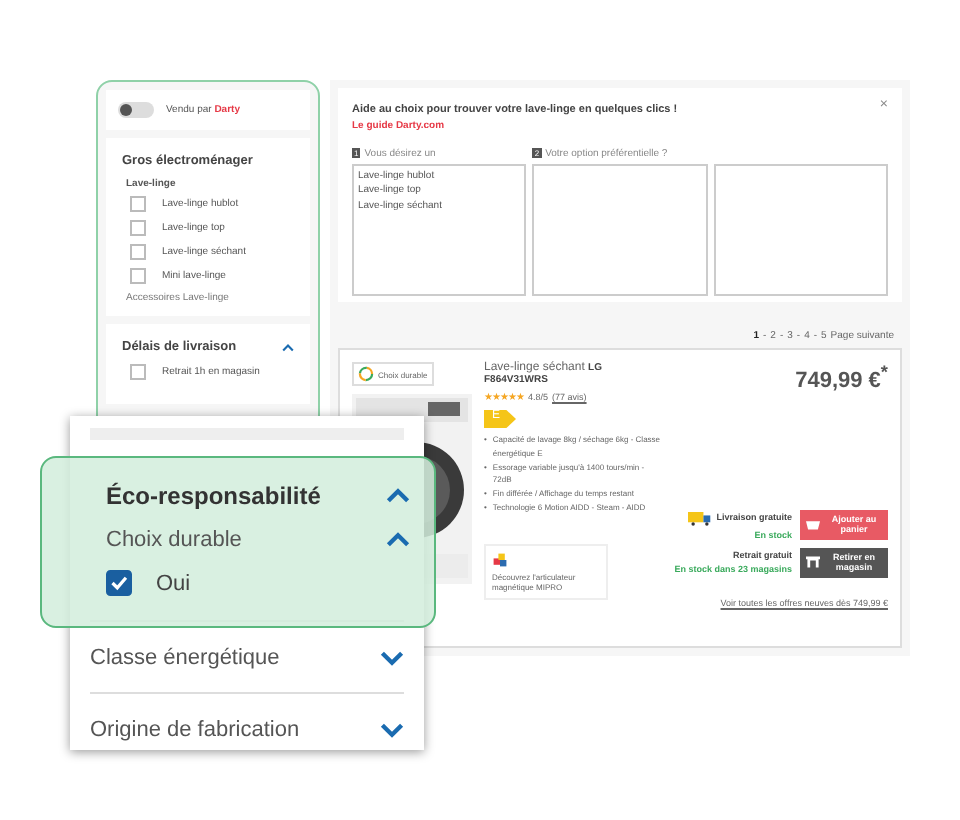 The height and width of the screenshot is (820, 960). Describe the element at coordinates (841, 378) in the screenshot. I see `product-price: 749,99 €$^{*}$` at that location.